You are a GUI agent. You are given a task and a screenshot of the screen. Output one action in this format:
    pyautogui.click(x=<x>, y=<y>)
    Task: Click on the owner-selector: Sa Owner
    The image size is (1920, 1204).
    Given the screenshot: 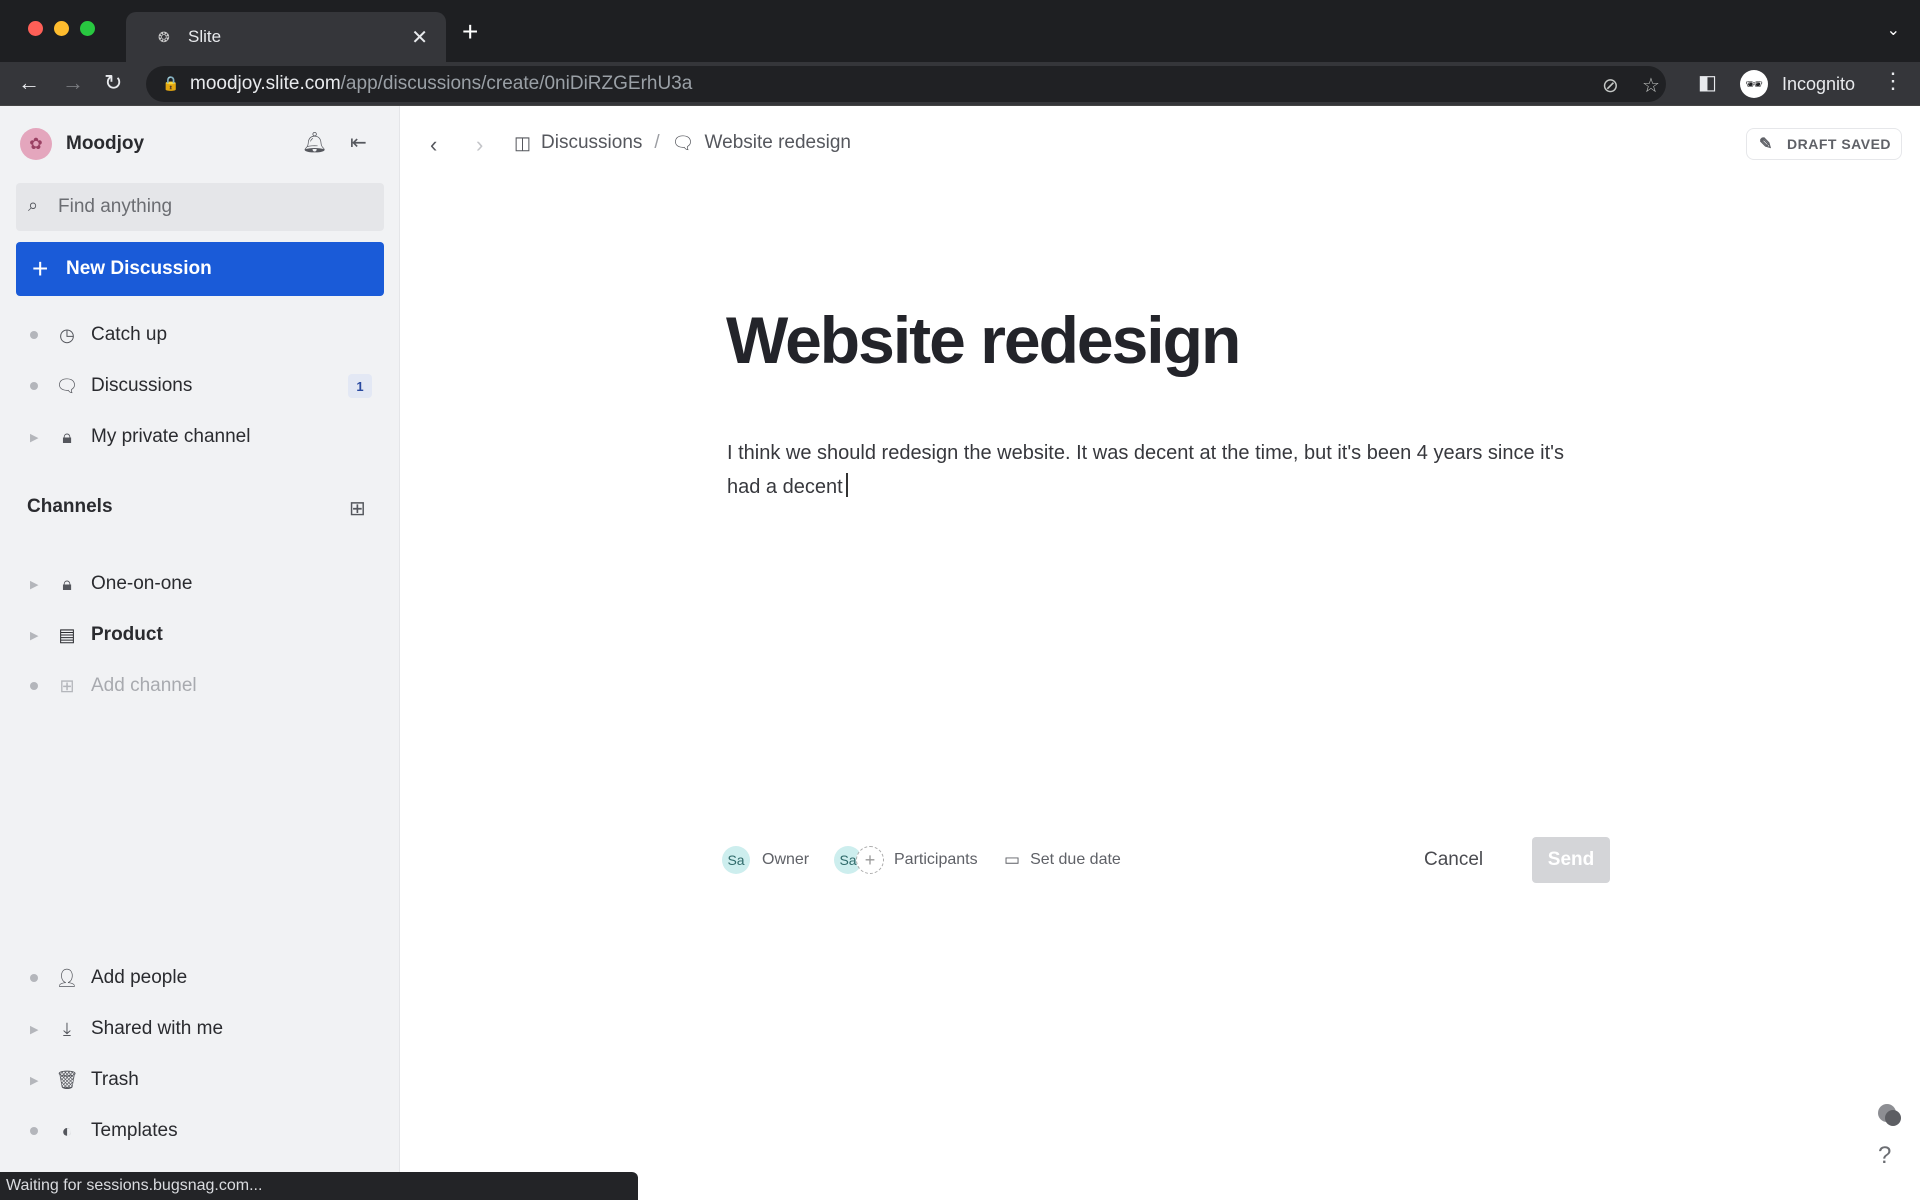 What is the action you would take?
    pyautogui.click(x=765, y=860)
    